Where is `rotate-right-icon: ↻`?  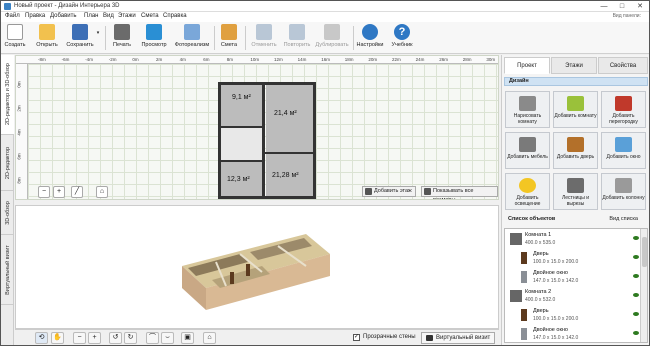
rotate-right-icon: ↻ is located at coordinates (130, 338).